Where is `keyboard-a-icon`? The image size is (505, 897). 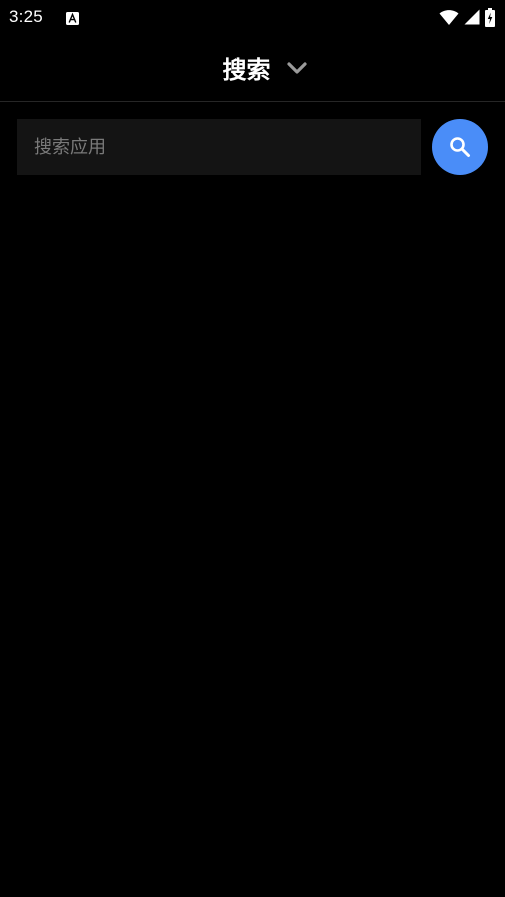 keyboard-a-icon is located at coordinates (72, 17).